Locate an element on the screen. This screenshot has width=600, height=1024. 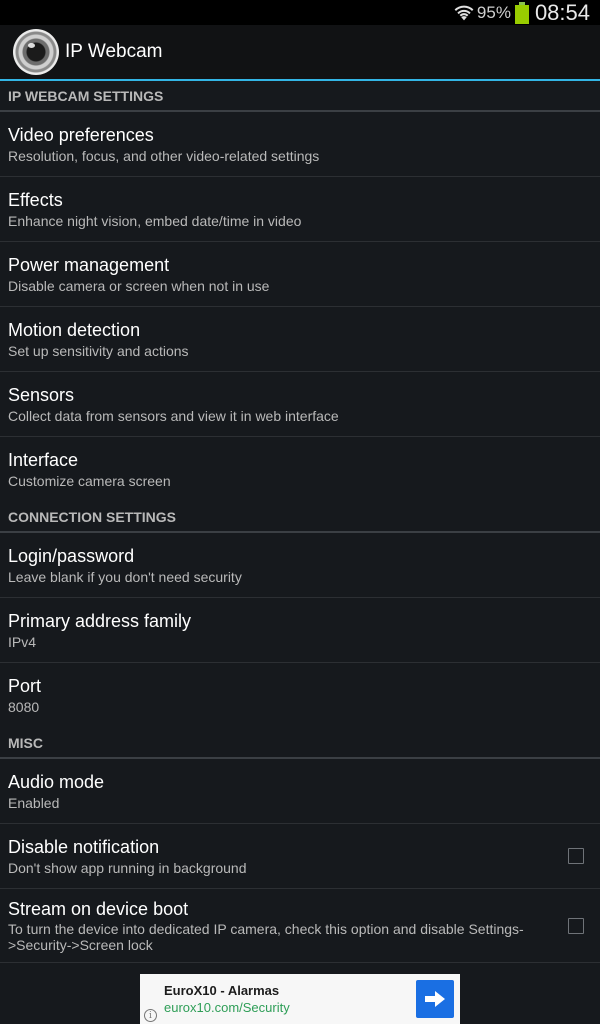
pref-summary: 8080 is located at coordinates (24, 707).